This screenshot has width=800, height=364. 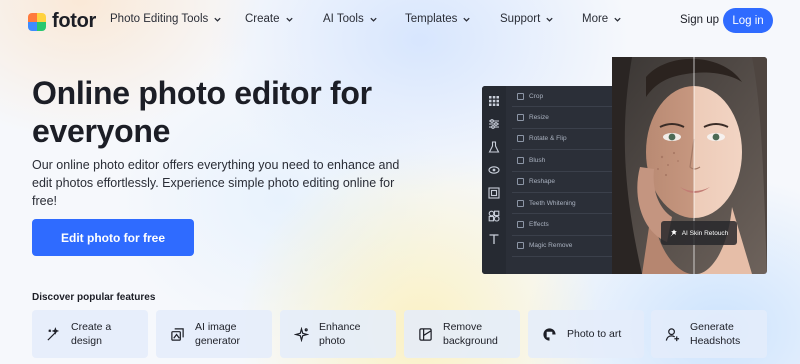 What do you see at coordinates (177, 334) in the screenshot?
I see `image-stack-icon` at bounding box center [177, 334].